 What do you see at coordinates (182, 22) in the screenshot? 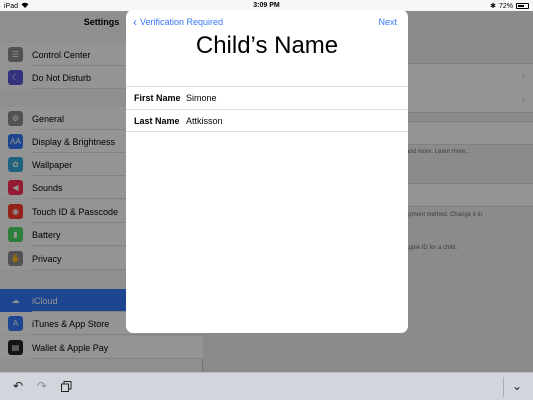
I see `back-button-label: Verification Required` at bounding box center [182, 22].